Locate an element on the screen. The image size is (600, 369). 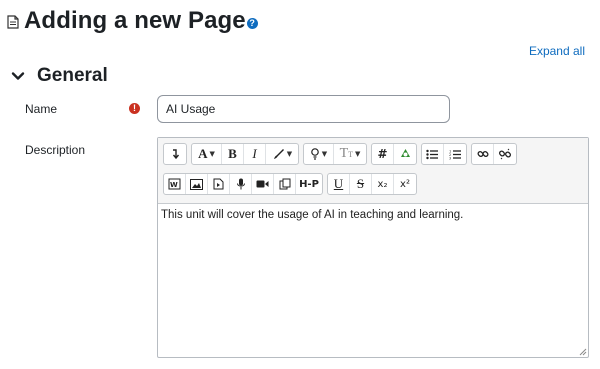
equation-icon: # is located at coordinates (382, 154).